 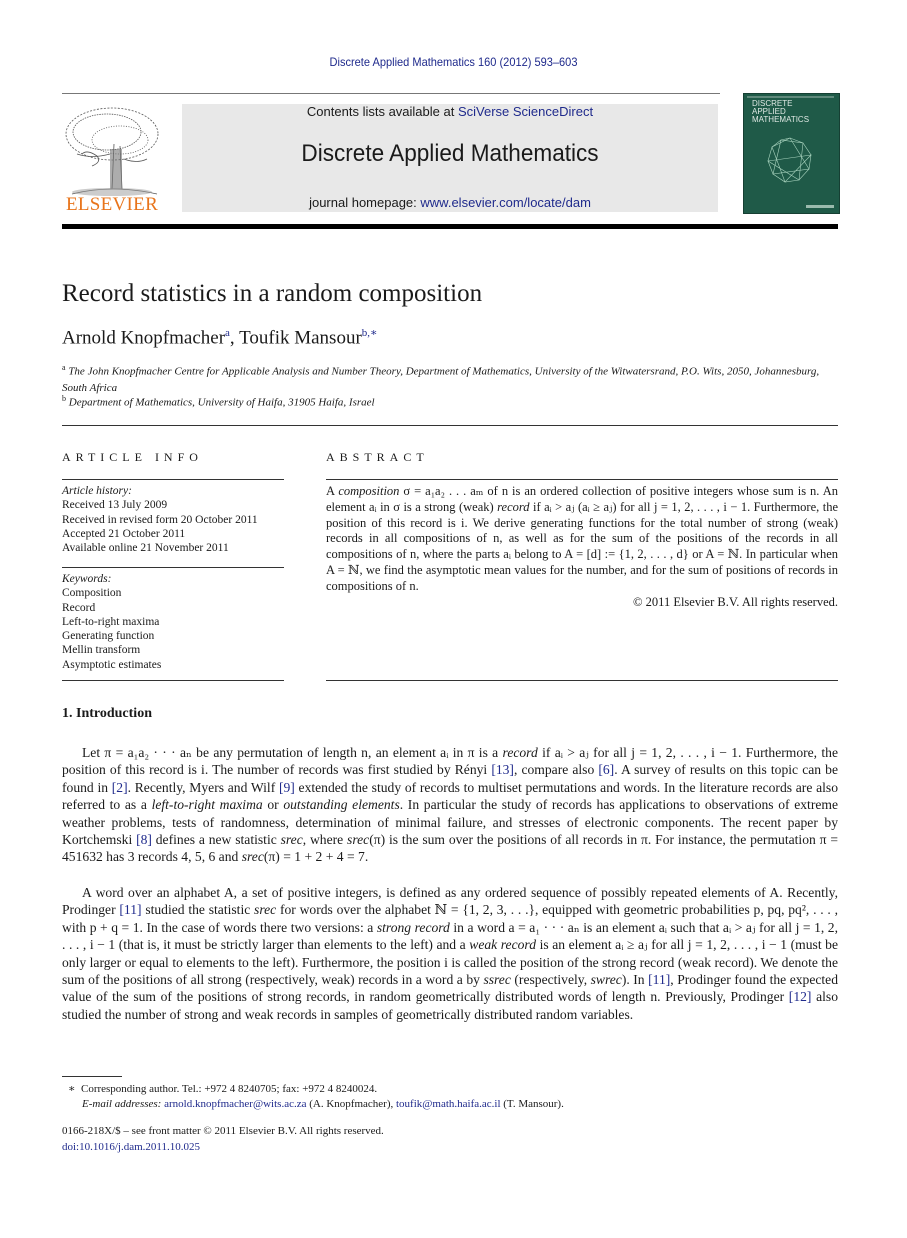 What do you see at coordinates (108, 636) in the screenshot?
I see `keyword: Generating function` at bounding box center [108, 636].